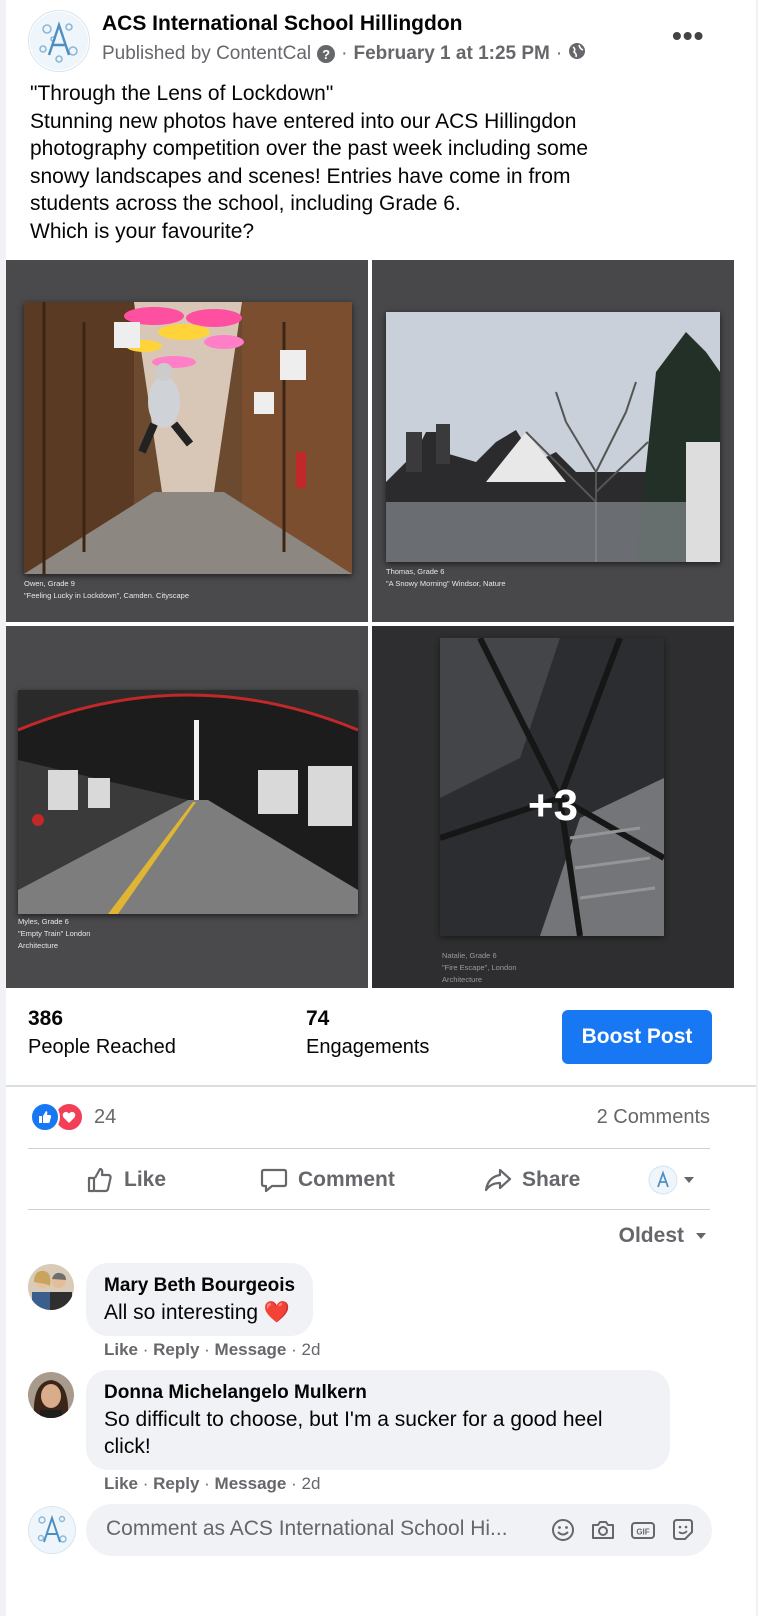 The height and width of the screenshot is (1616, 758). Describe the element at coordinates (469, 955) in the screenshot. I see `caption-line: Natalie, Grade 6` at that location.